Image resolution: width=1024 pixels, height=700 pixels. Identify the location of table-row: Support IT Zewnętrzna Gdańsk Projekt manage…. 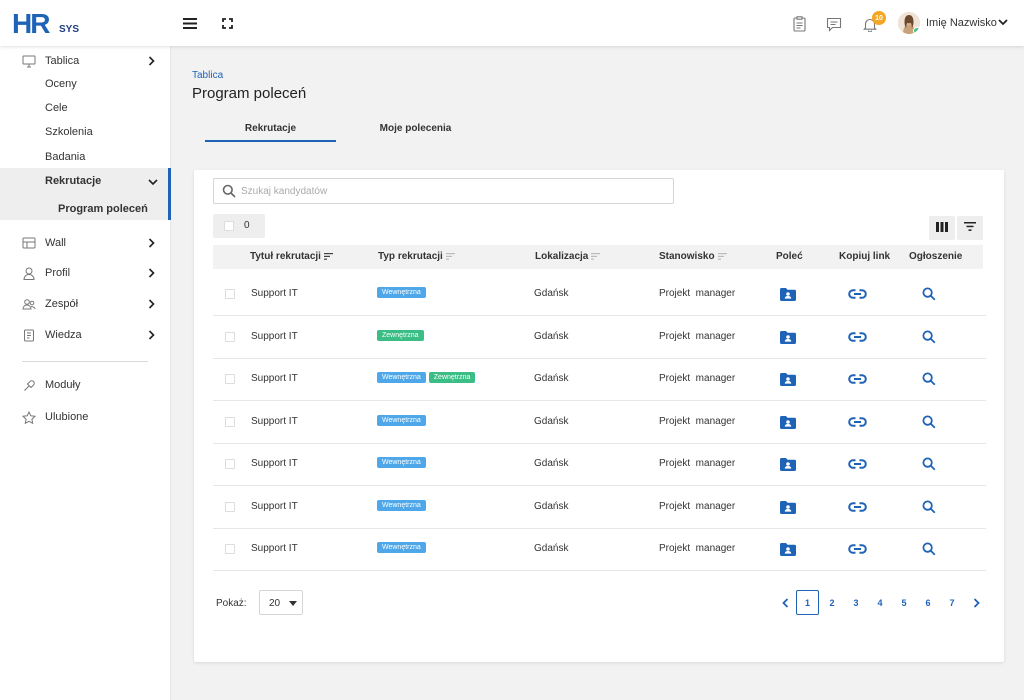
(599, 337).